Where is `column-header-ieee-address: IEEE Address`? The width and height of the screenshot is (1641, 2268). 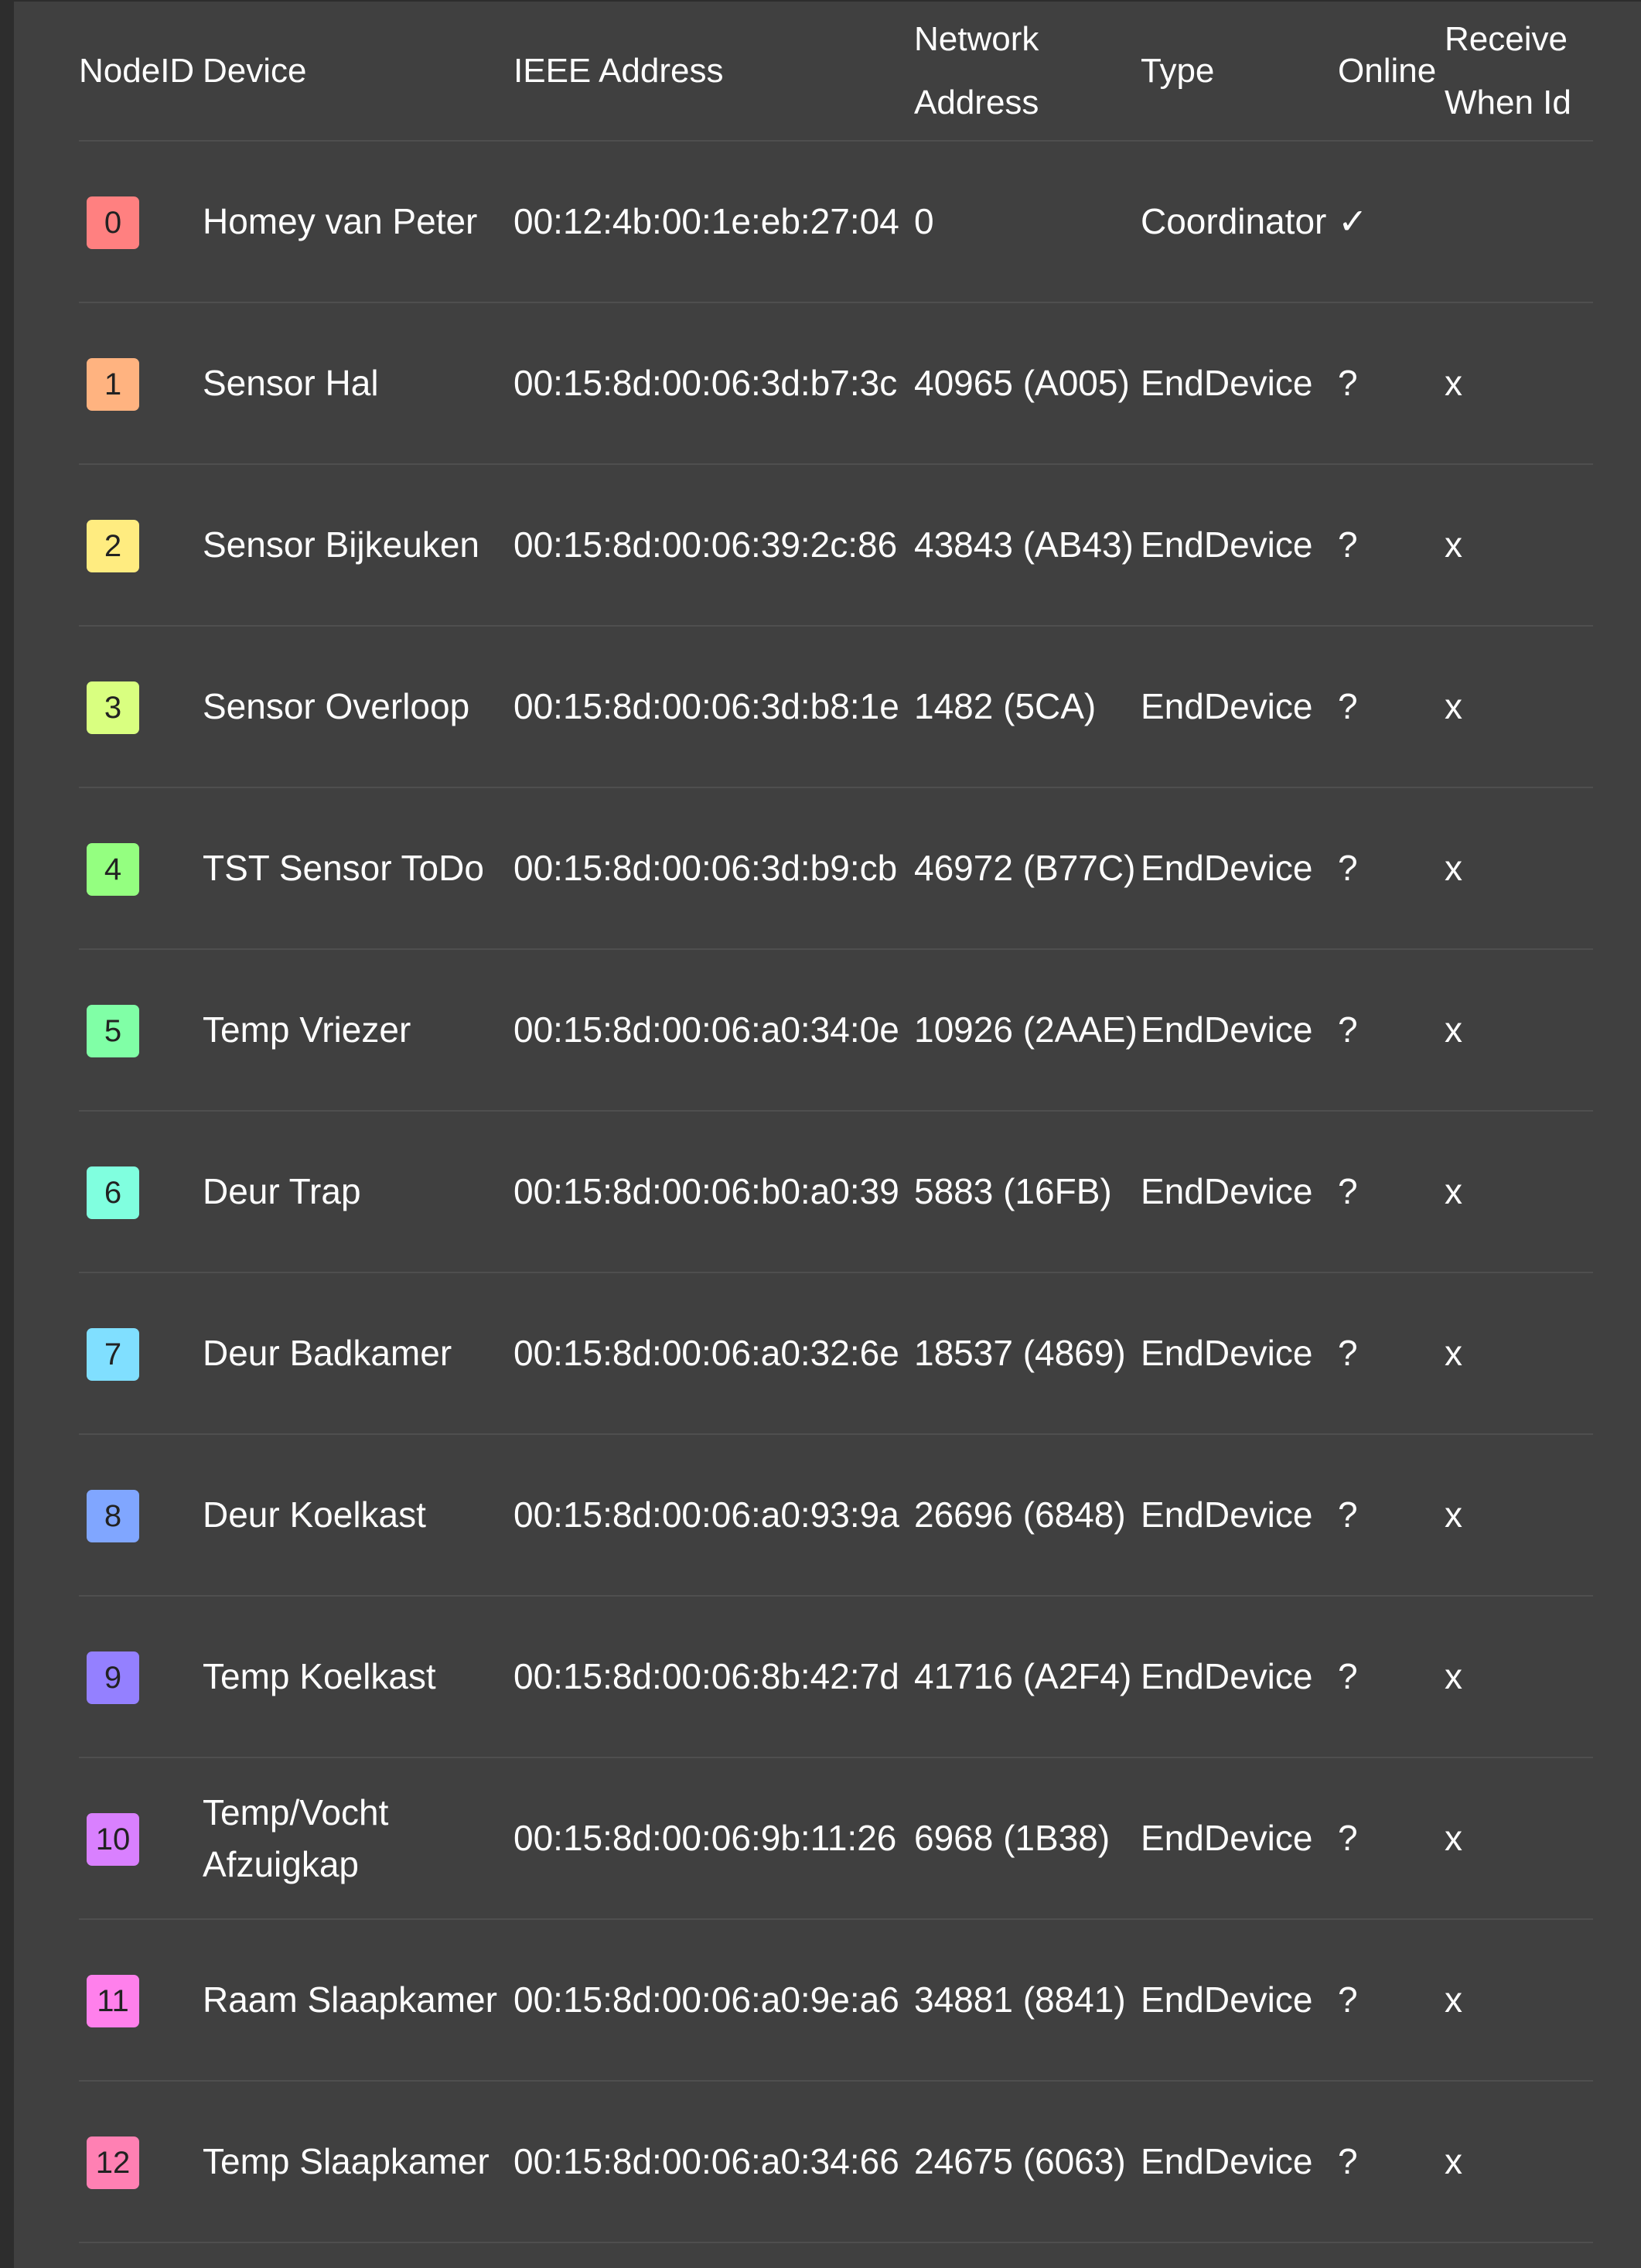 column-header-ieee-address: IEEE Address is located at coordinates (618, 70).